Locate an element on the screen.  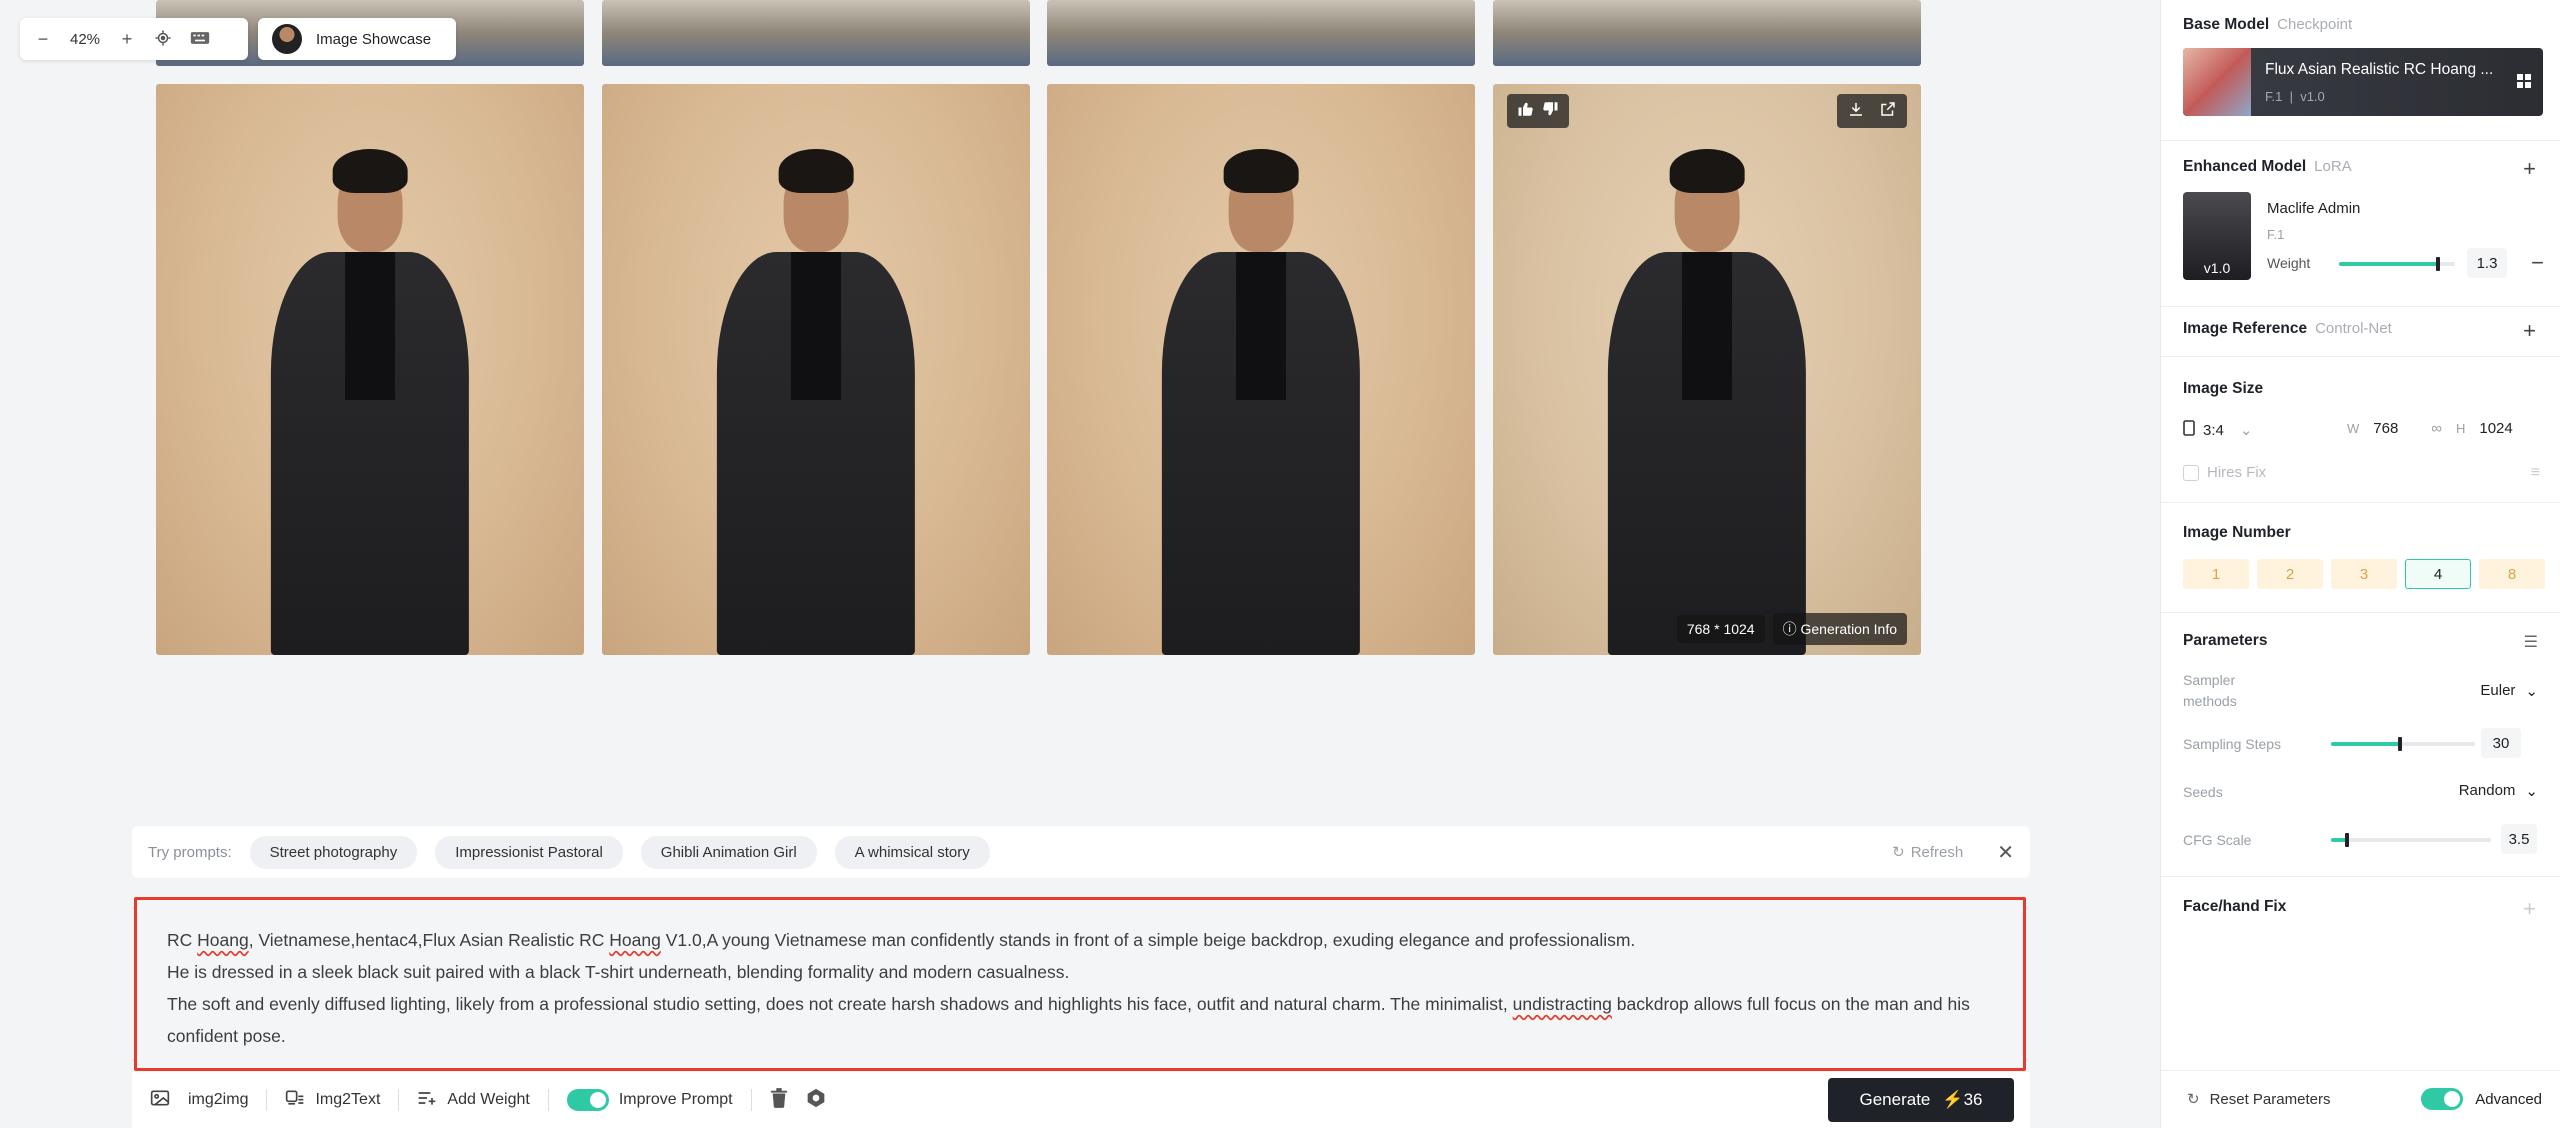
slider-fill is located at coordinates (2366, 744).